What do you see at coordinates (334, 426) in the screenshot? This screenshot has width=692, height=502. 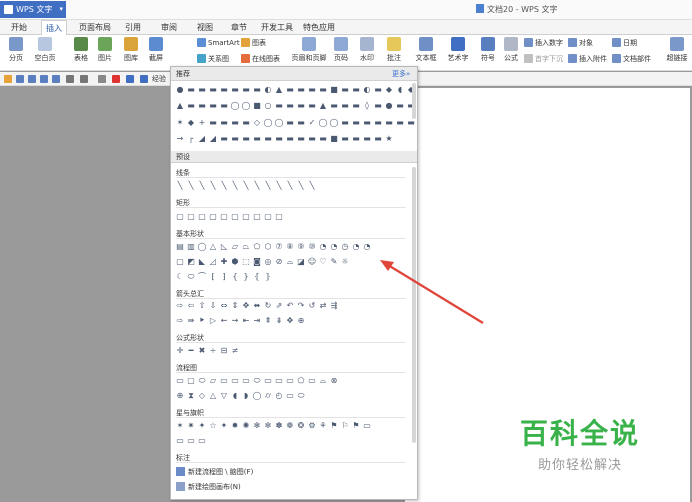 I see `shape-icon: ⚑` at bounding box center [334, 426].